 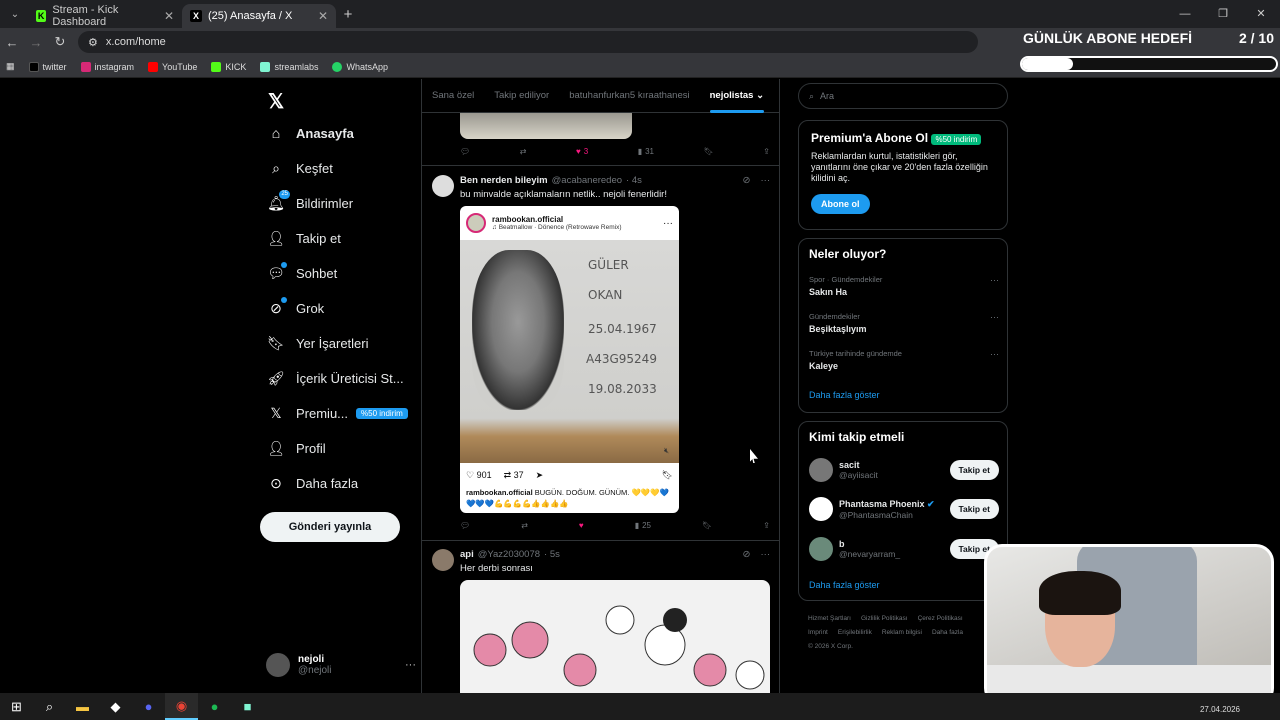 I want to click on account-switcher: nejoli @nejoli ···, so click(x=341, y=665).